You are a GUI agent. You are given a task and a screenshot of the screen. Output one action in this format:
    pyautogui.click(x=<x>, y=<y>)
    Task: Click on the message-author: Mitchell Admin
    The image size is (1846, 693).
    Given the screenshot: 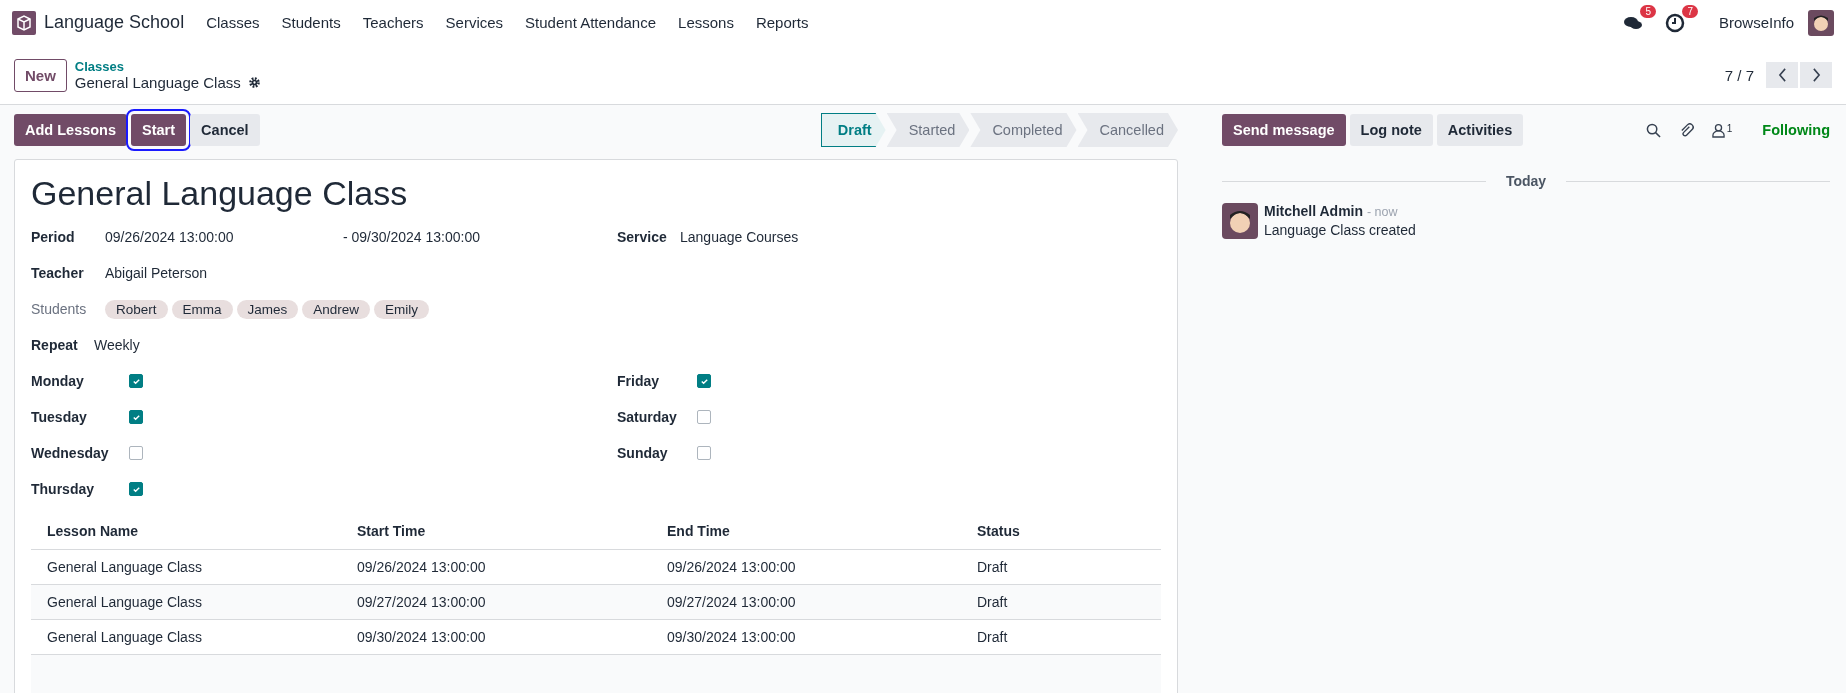 What is the action you would take?
    pyautogui.click(x=1314, y=211)
    